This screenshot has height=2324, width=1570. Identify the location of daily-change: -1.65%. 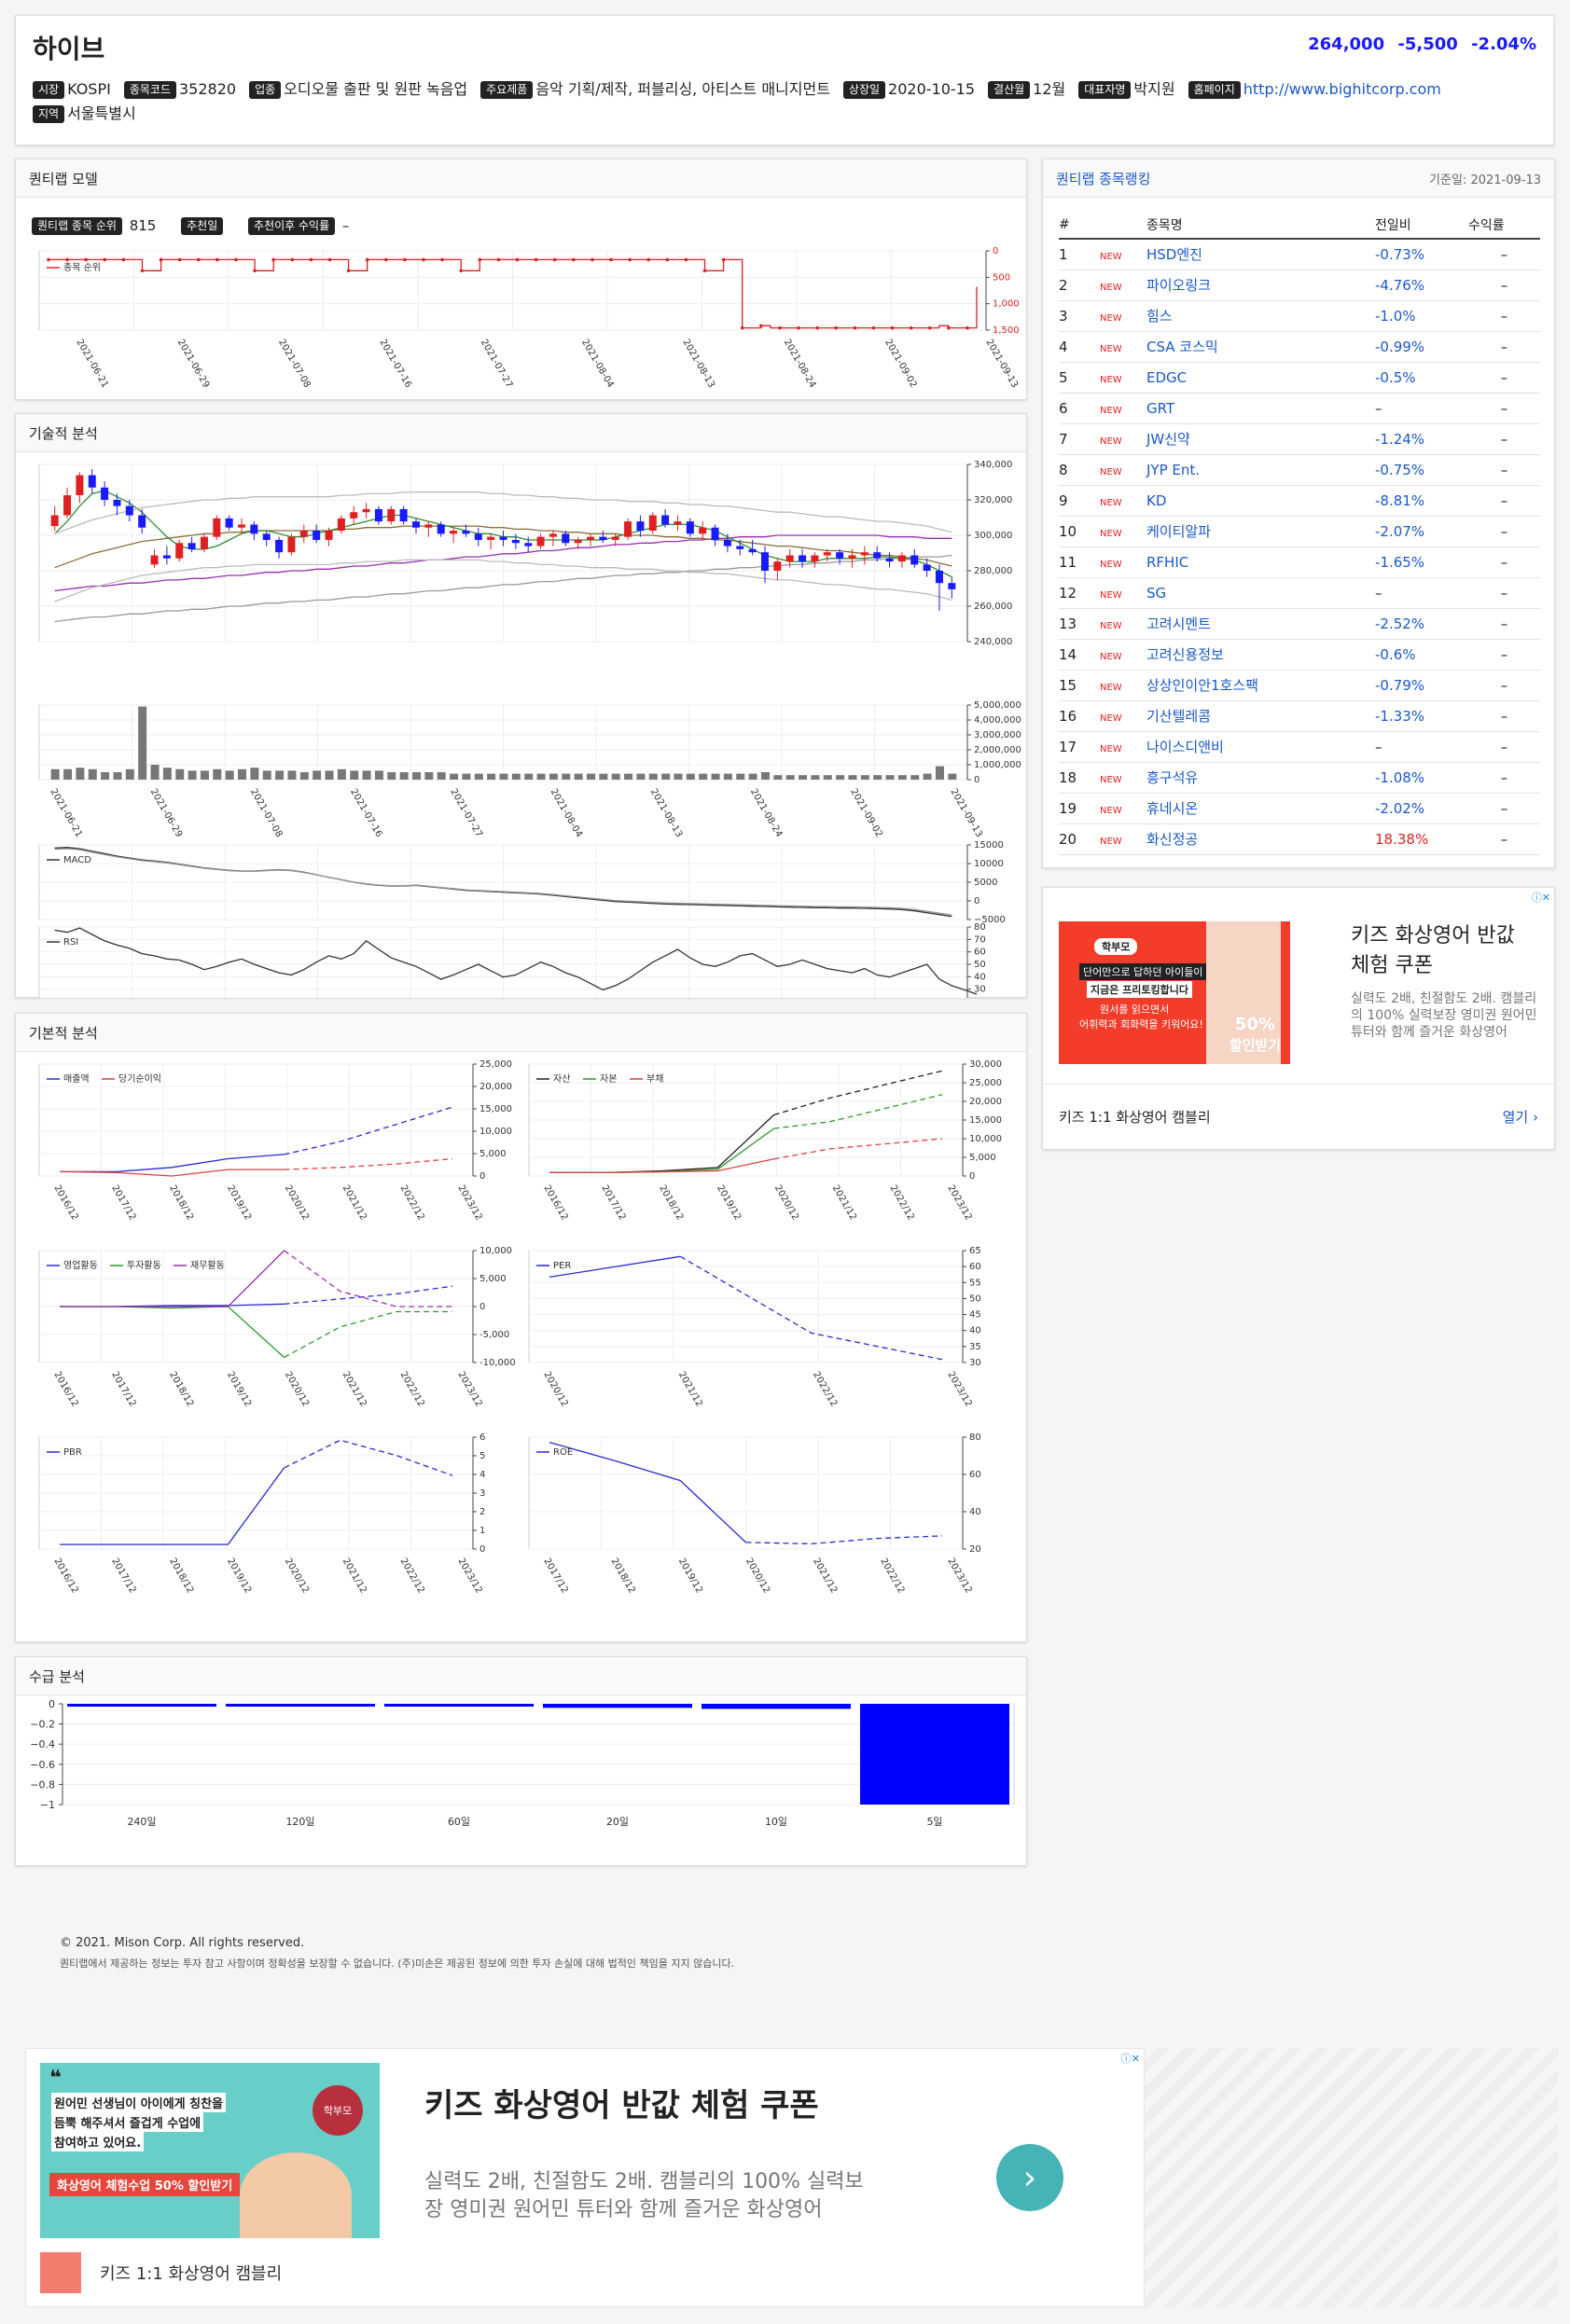
(1400, 562).